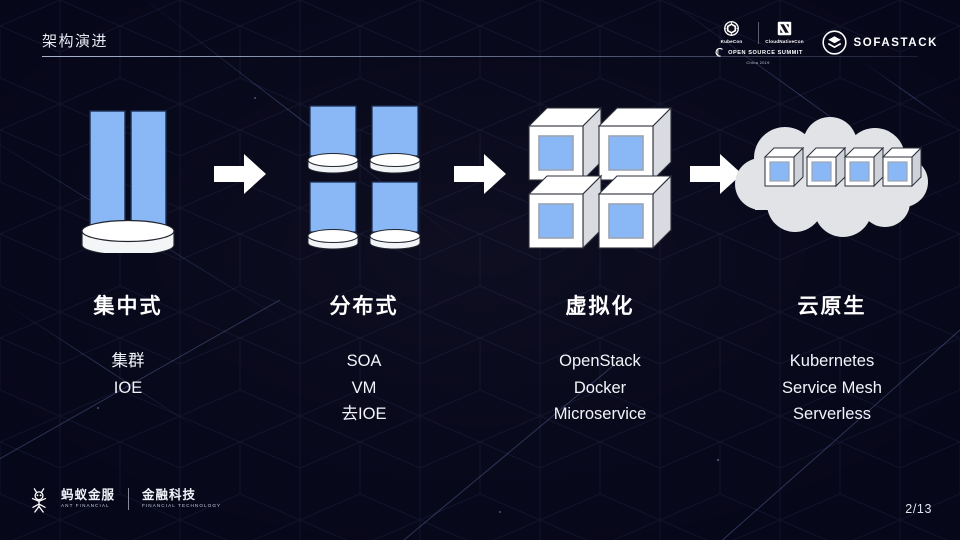  I want to click on distributed-nodes-icon, so click(364, 176).